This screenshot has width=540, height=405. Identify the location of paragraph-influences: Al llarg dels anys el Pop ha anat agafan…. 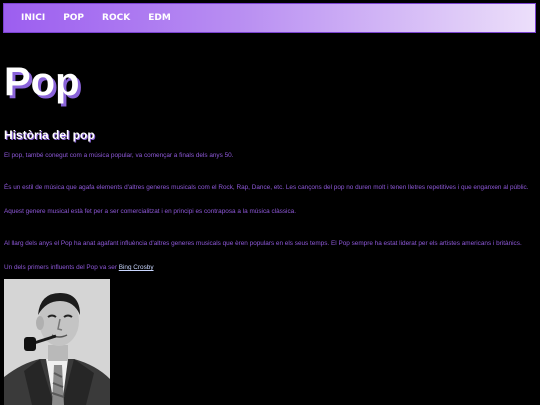
(263, 243).